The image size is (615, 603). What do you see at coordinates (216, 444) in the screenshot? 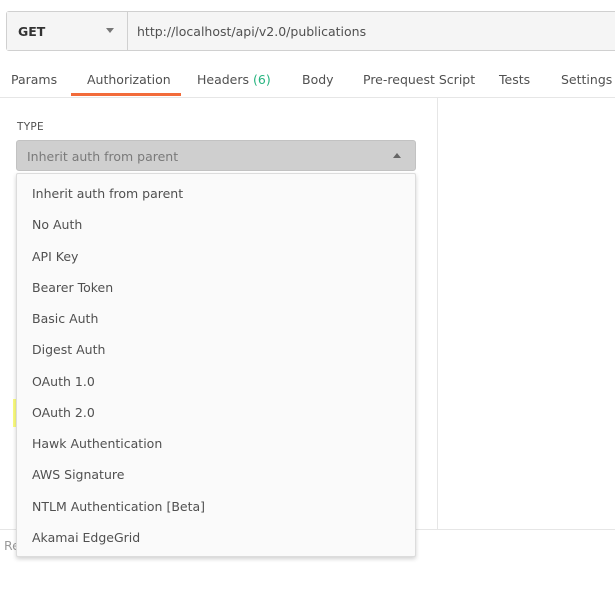
I see `option-hawk-authentication: Hawk Authentication` at bounding box center [216, 444].